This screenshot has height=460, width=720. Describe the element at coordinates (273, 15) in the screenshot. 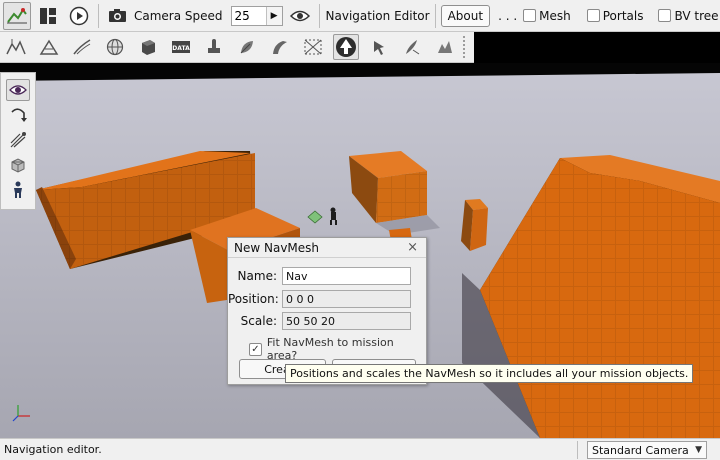

I see `stepper-arrow-icon: ▶` at that location.